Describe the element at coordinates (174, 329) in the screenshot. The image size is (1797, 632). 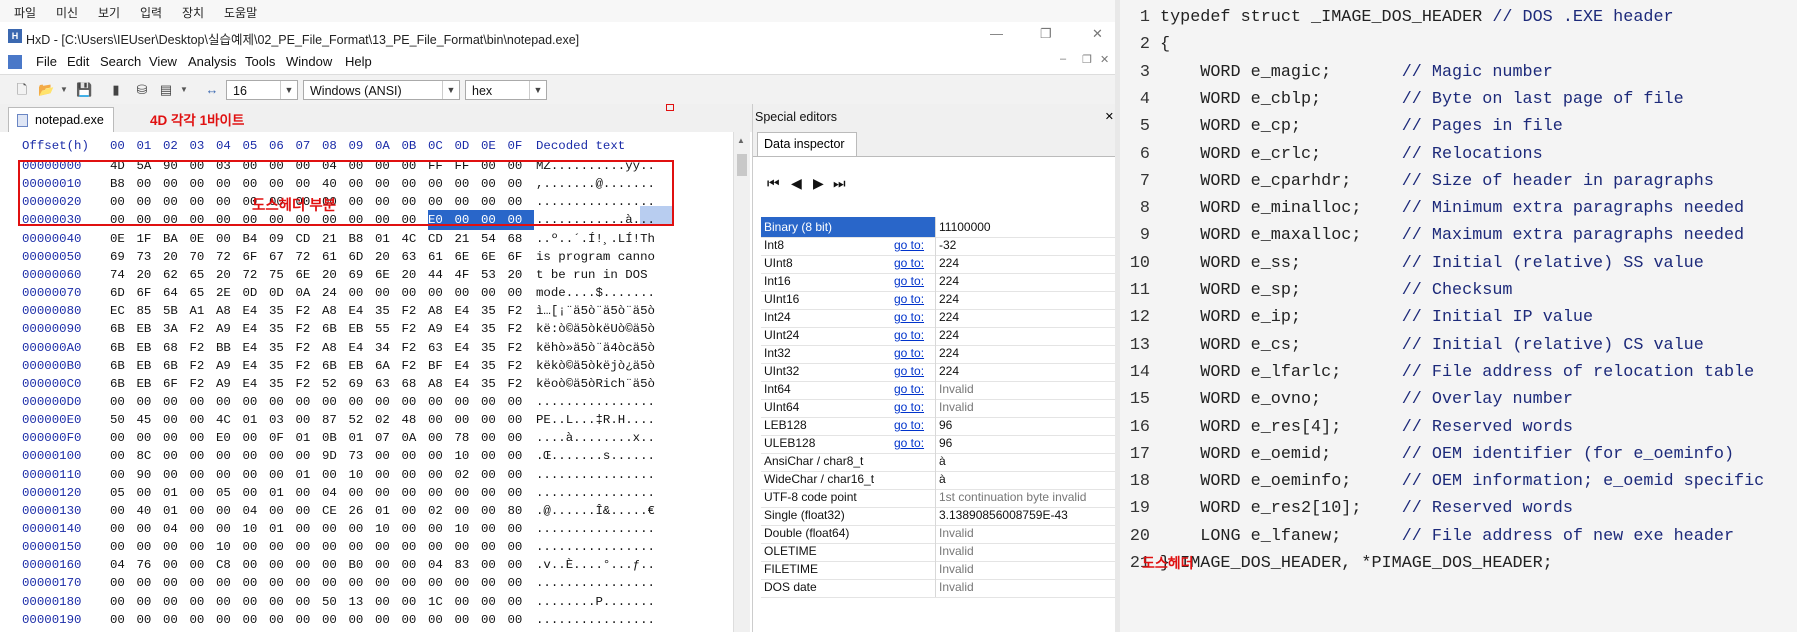
I see `hex-byte: 3A` at that location.